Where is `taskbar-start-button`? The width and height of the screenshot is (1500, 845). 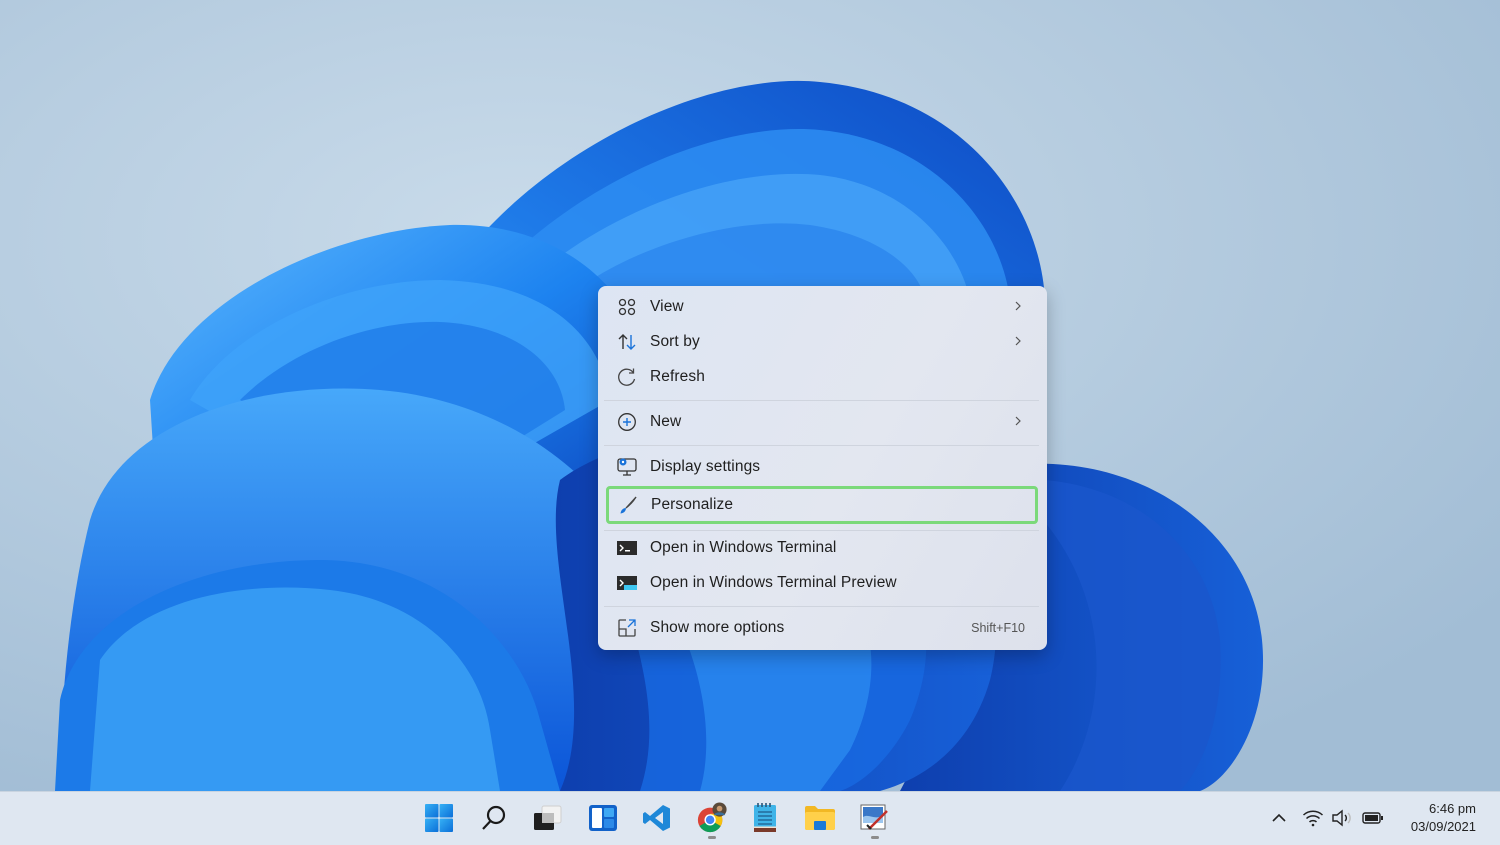 taskbar-start-button is located at coordinates (439, 818).